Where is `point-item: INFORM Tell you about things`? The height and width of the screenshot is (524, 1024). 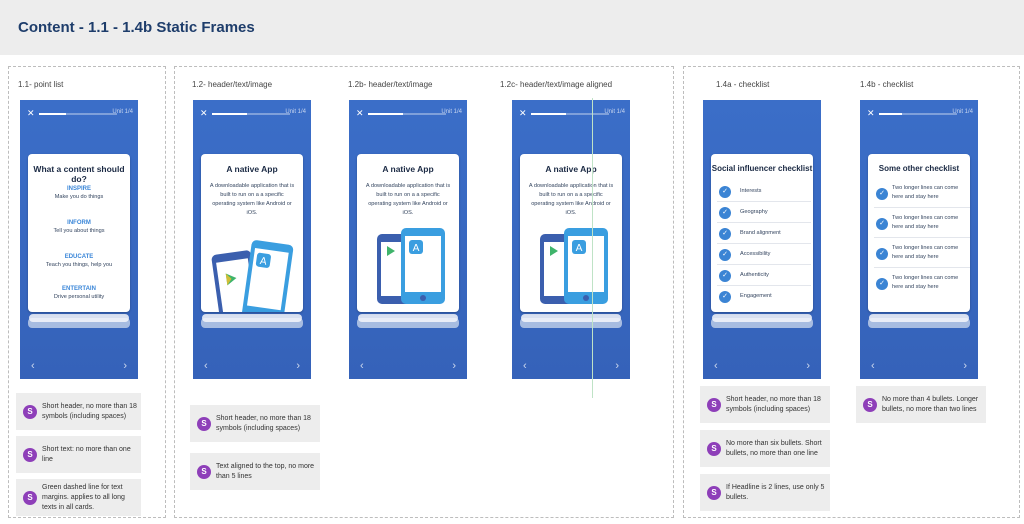
point-item: INFORM Tell you about things is located at coordinates (79, 227).